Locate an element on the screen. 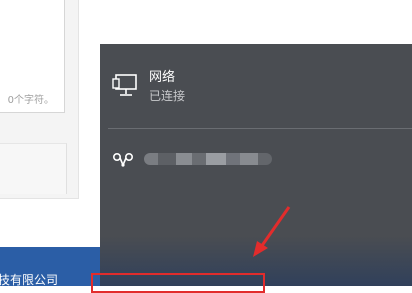 This screenshot has width=412, height=293. form-card: 0个字符。 is located at coordinates (39, 99).